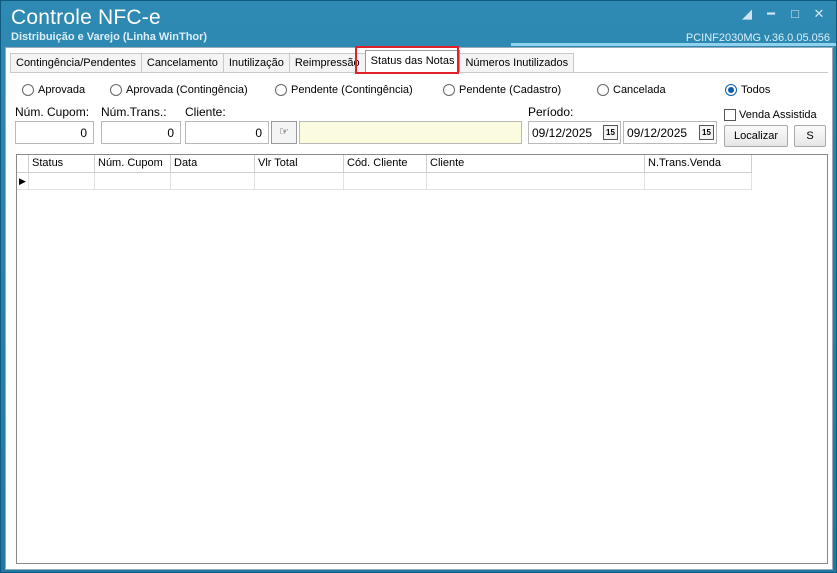 This screenshot has height=573, width=837. Describe the element at coordinates (536, 164) in the screenshot. I see `col-cliente: Cliente` at that location.